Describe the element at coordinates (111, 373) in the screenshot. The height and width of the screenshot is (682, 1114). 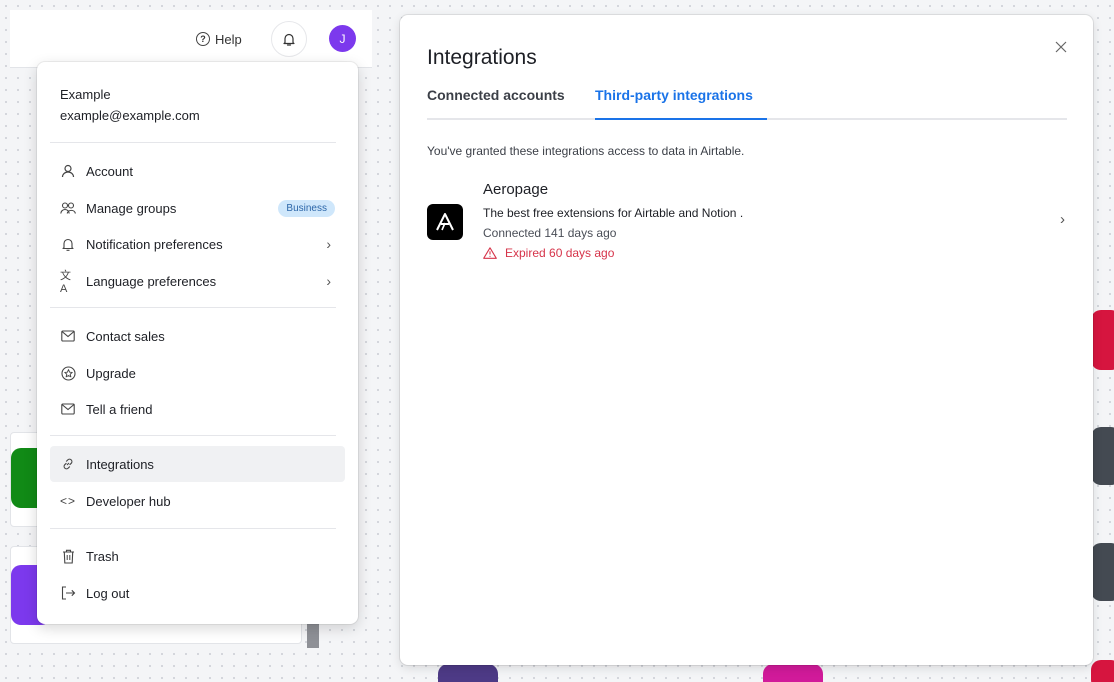
I see `menu-item-label: Upgrade` at that location.